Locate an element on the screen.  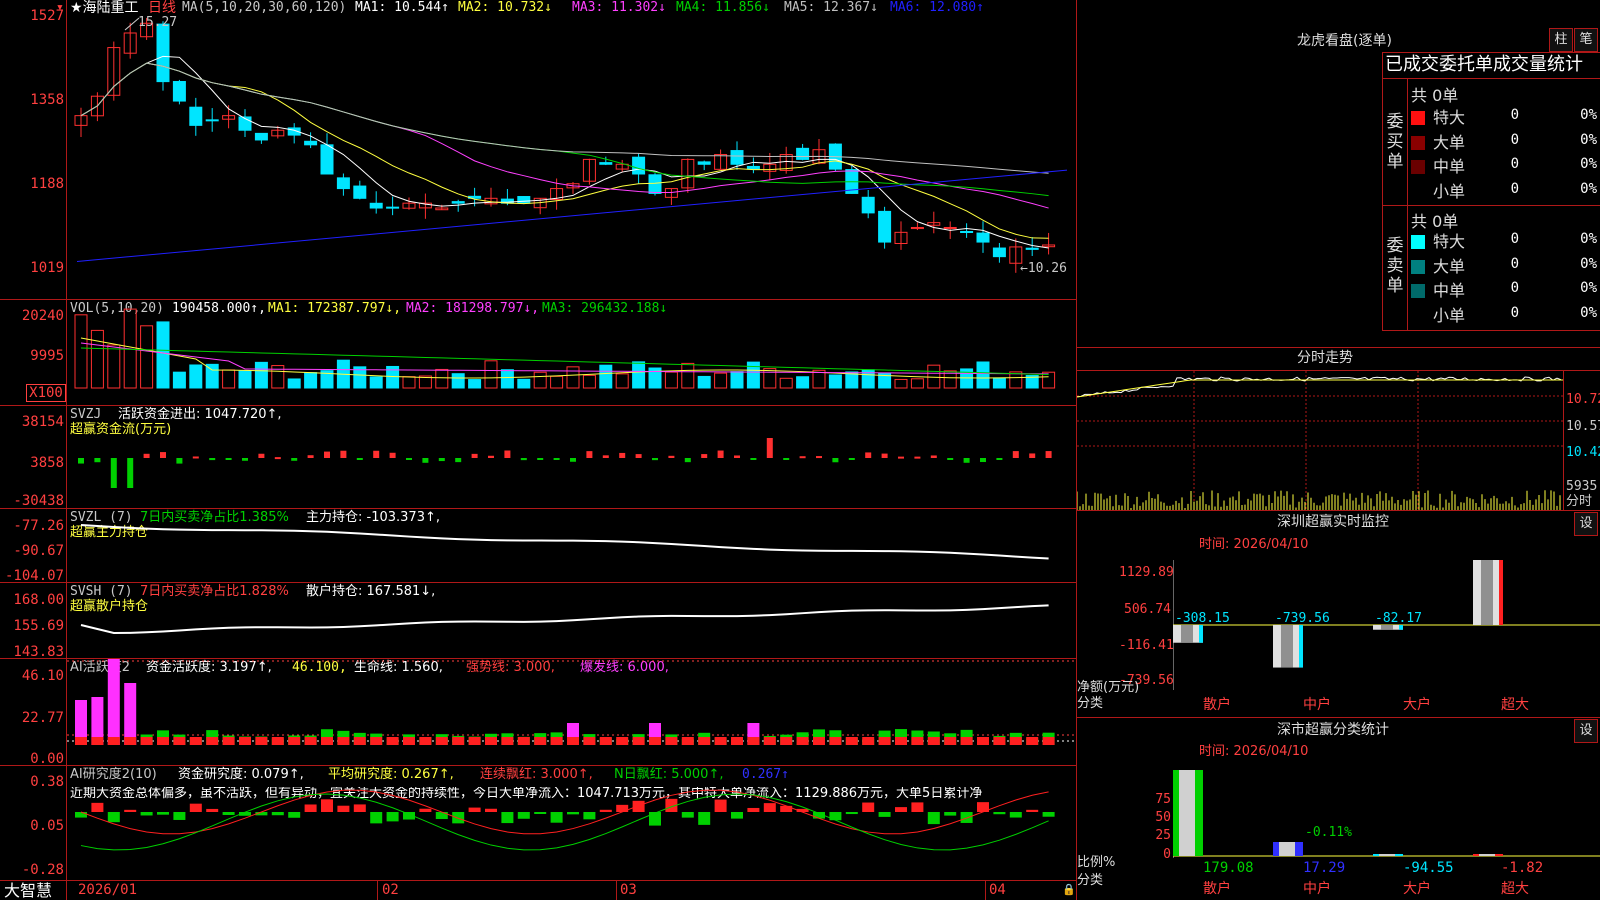
buy-row-name: 大单 is located at coordinates (1449, 142).